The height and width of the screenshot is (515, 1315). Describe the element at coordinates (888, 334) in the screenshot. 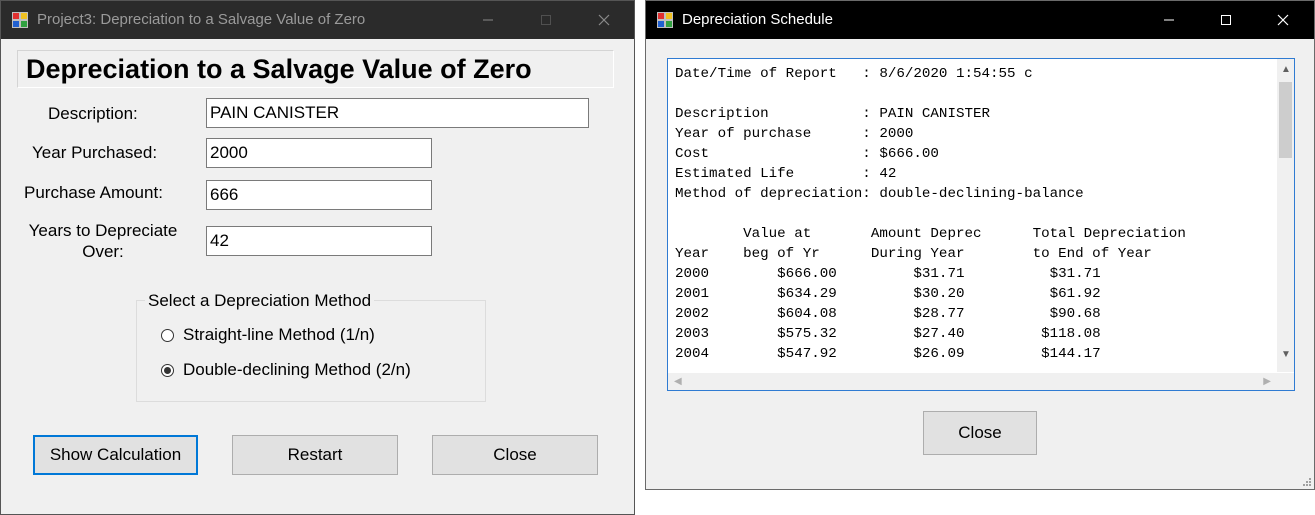

I see `table-row: 2003 $575.32 $27.40 $118.08` at that location.